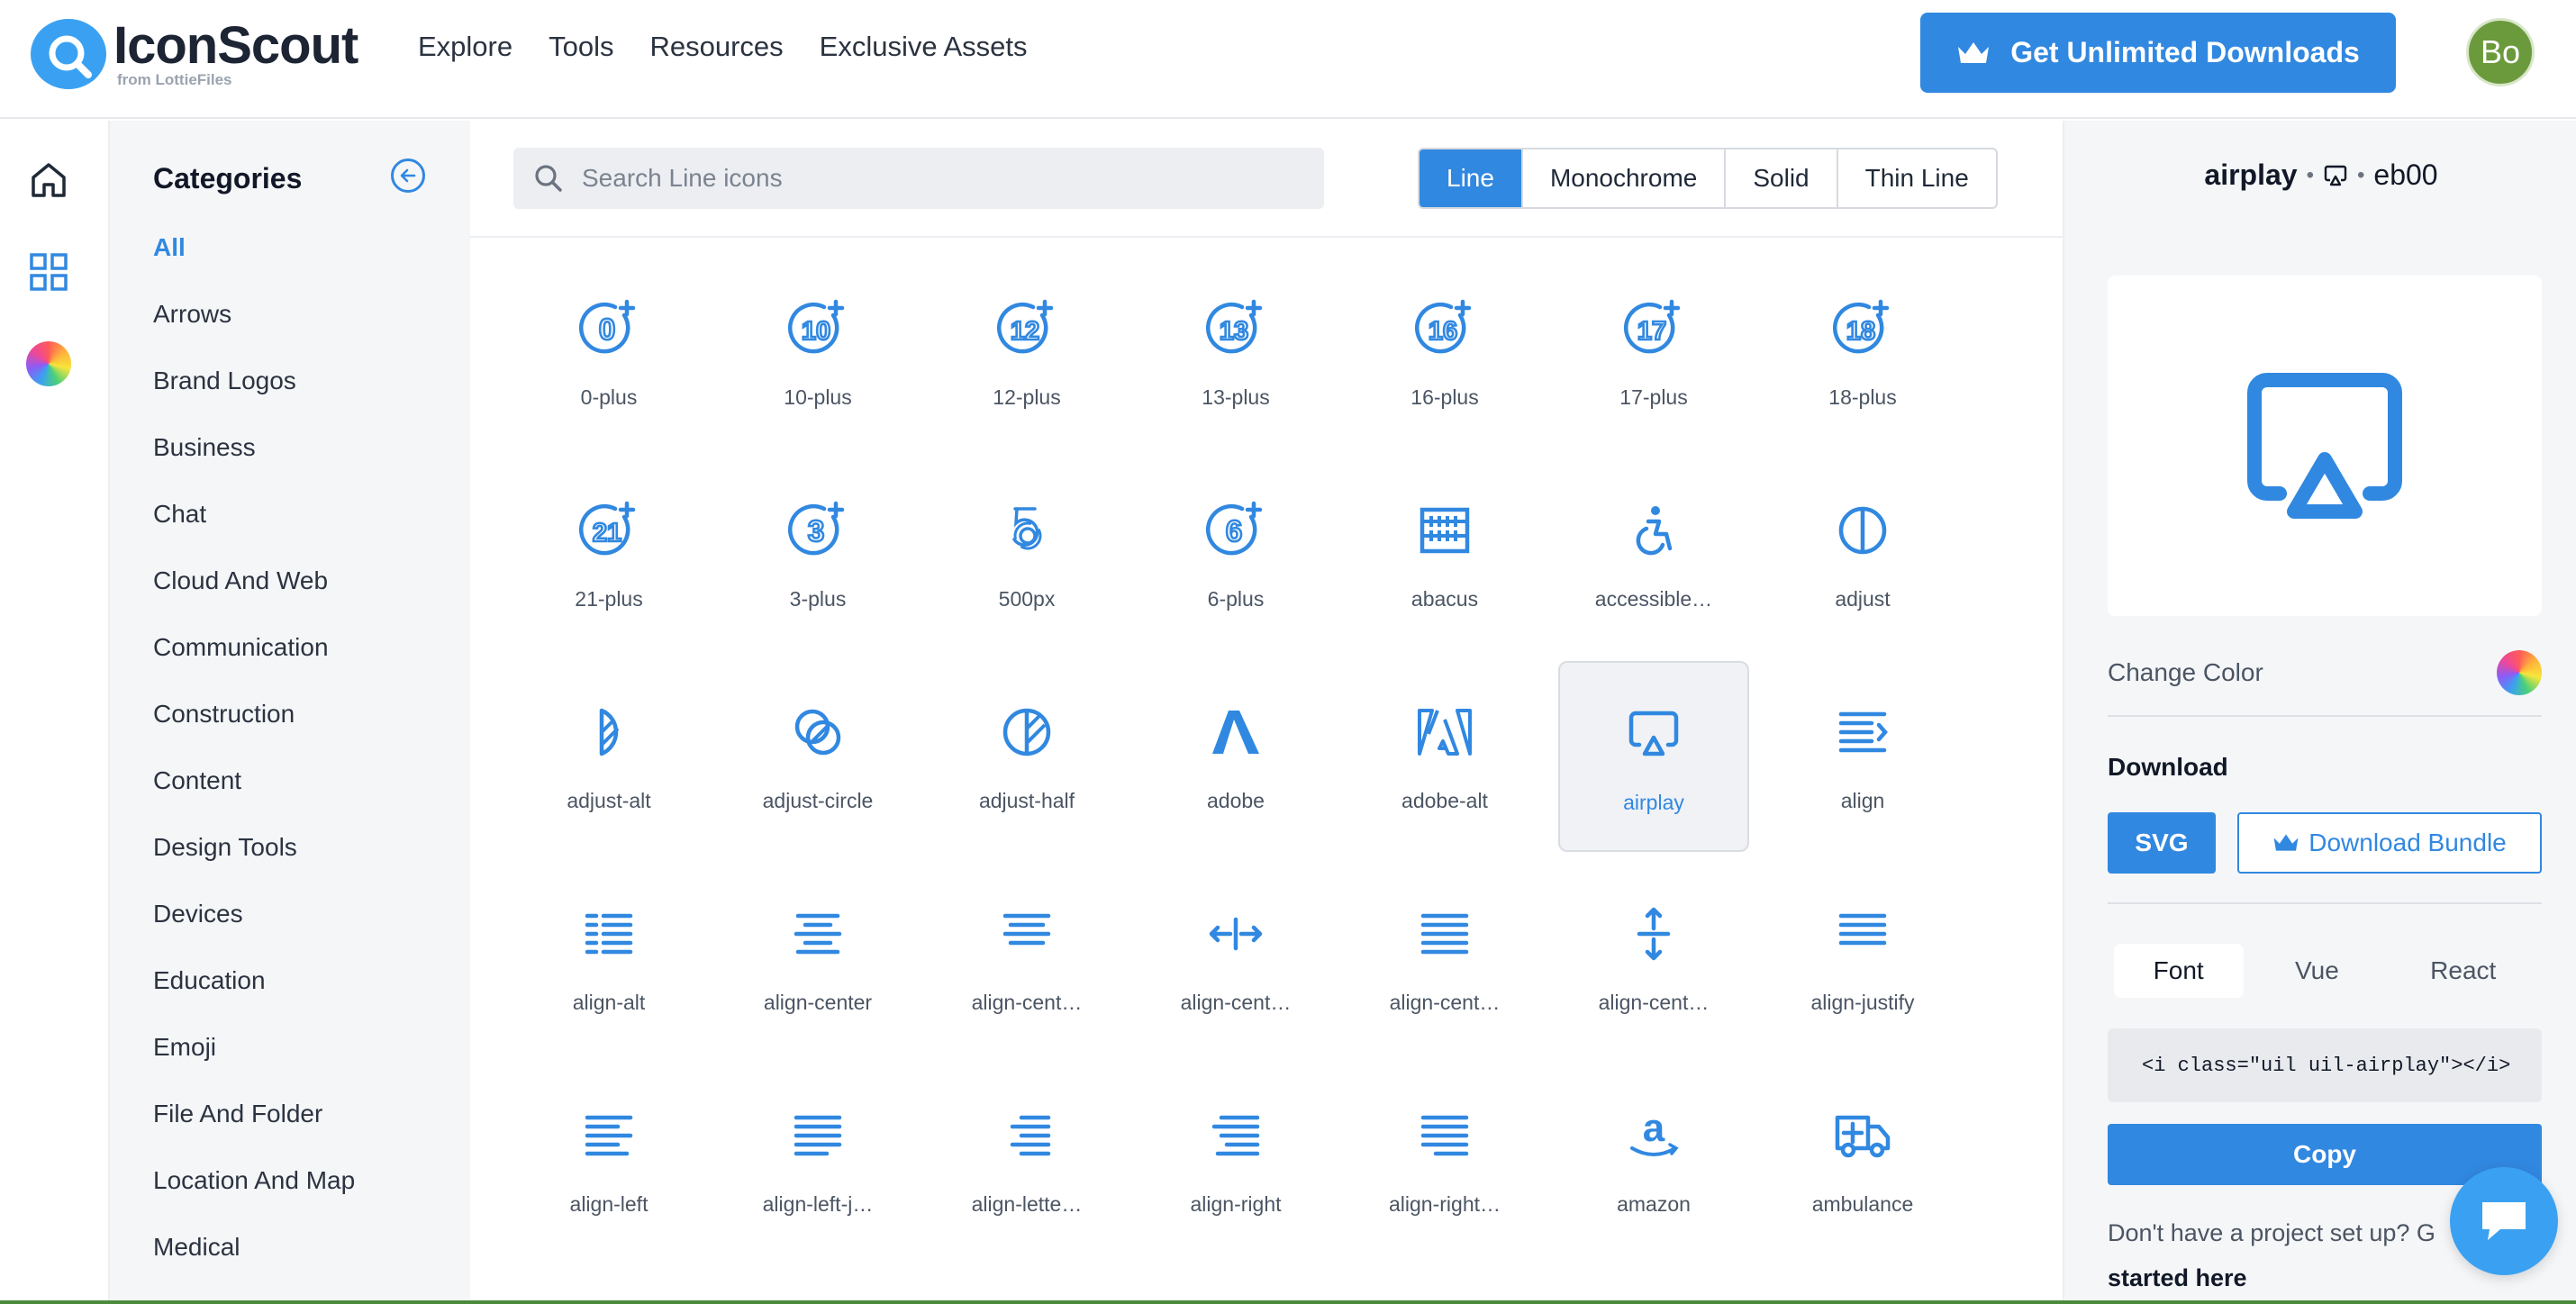  I want to click on icon-tile: 13 13-plus, so click(1235, 353).